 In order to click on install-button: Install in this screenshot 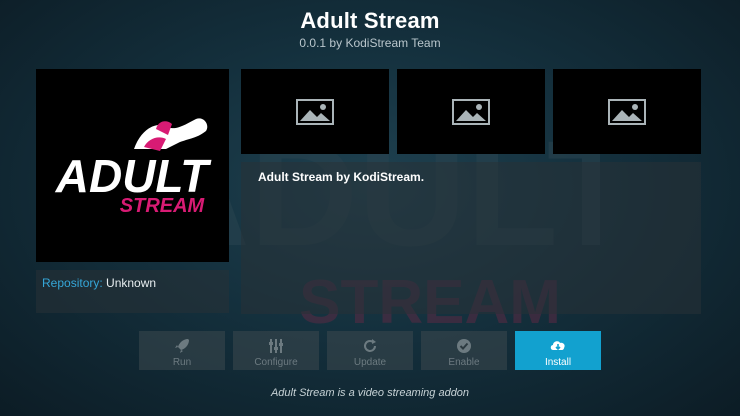, I will do `click(558, 350)`.